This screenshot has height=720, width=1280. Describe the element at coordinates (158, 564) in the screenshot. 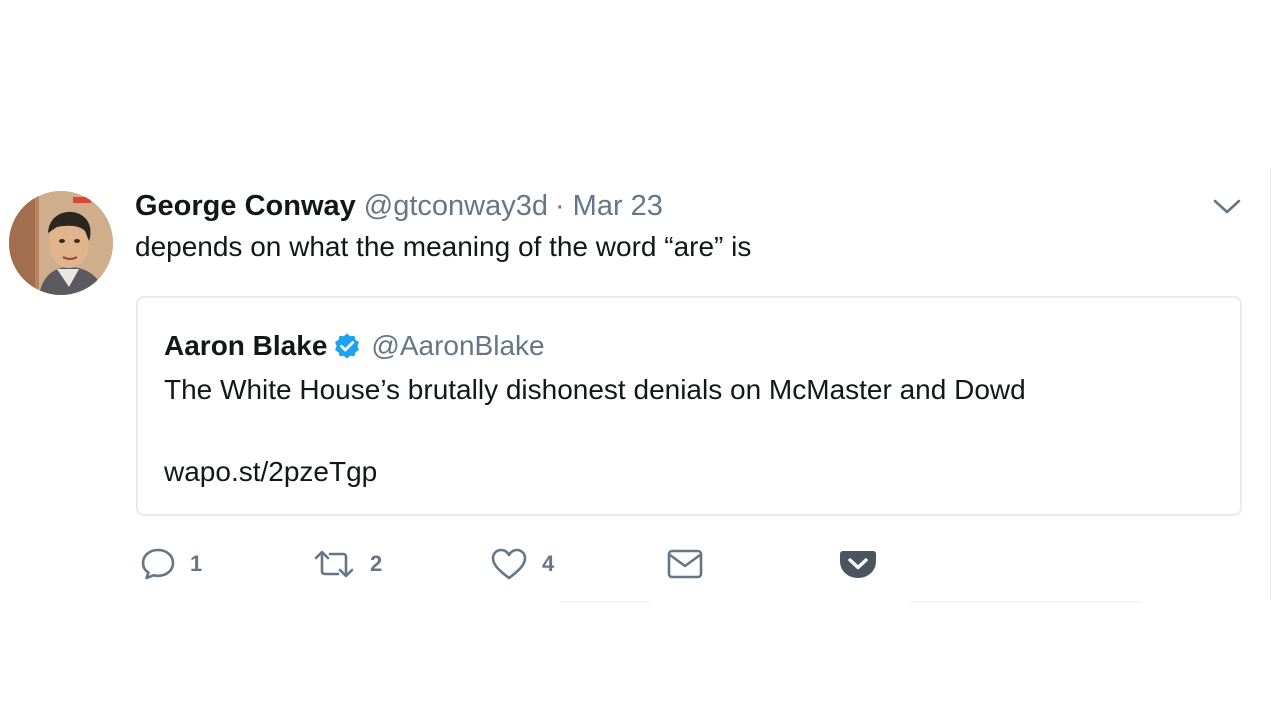

I see `reply-icon` at that location.